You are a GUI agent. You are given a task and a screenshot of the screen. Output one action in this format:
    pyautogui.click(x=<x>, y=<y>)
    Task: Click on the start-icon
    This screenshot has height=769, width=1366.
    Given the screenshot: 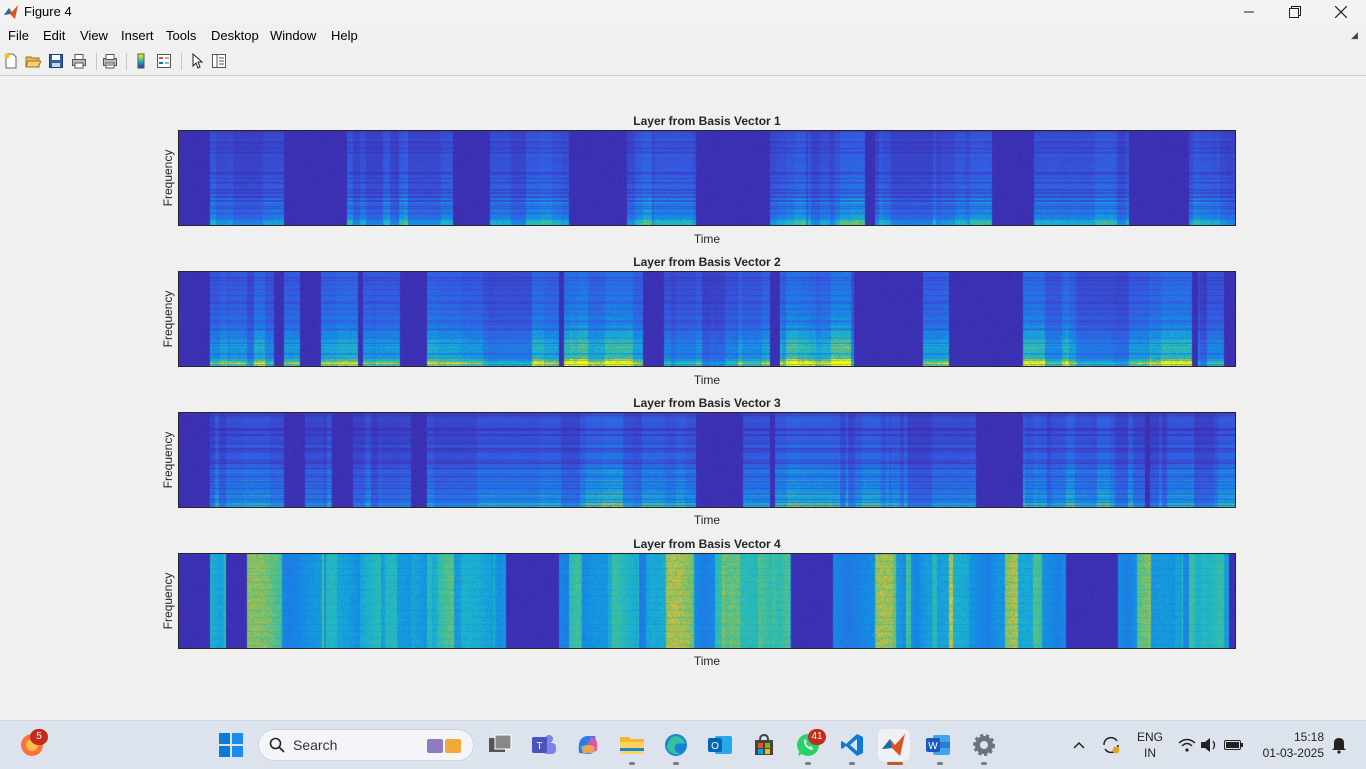 What is the action you would take?
    pyautogui.click(x=231, y=745)
    